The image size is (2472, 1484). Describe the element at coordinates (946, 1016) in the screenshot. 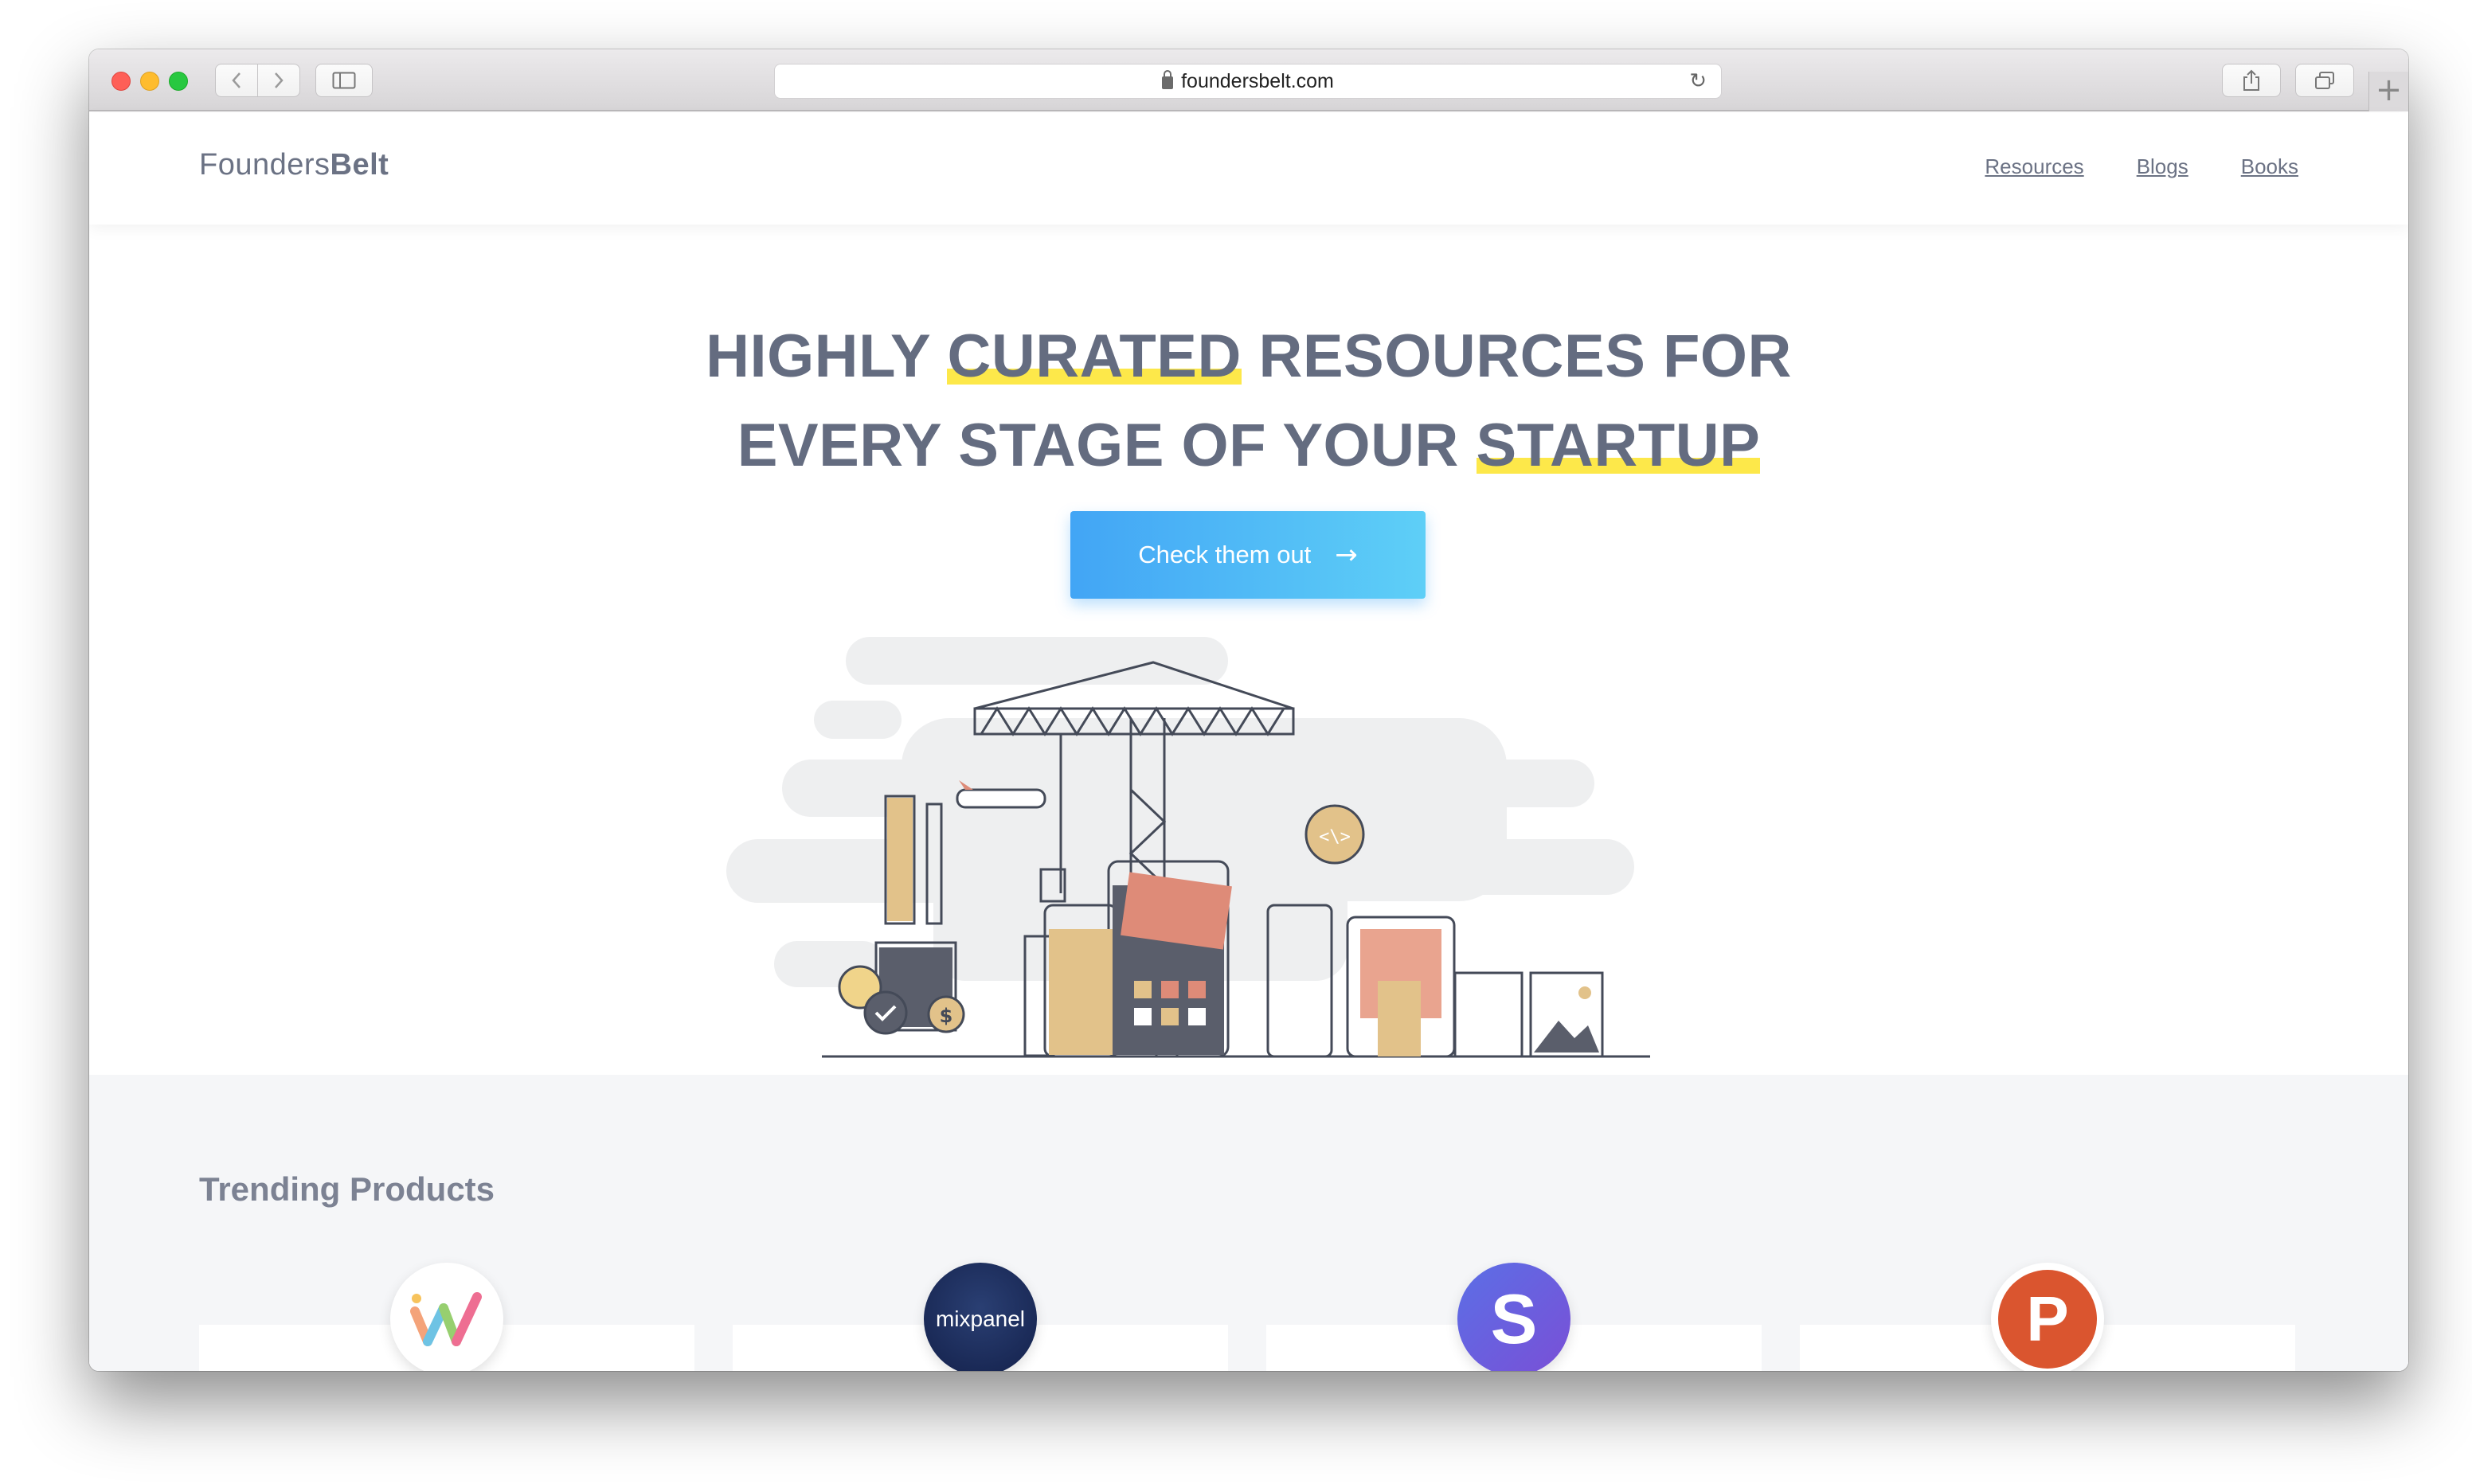

I see `dollar-icon: $` at that location.